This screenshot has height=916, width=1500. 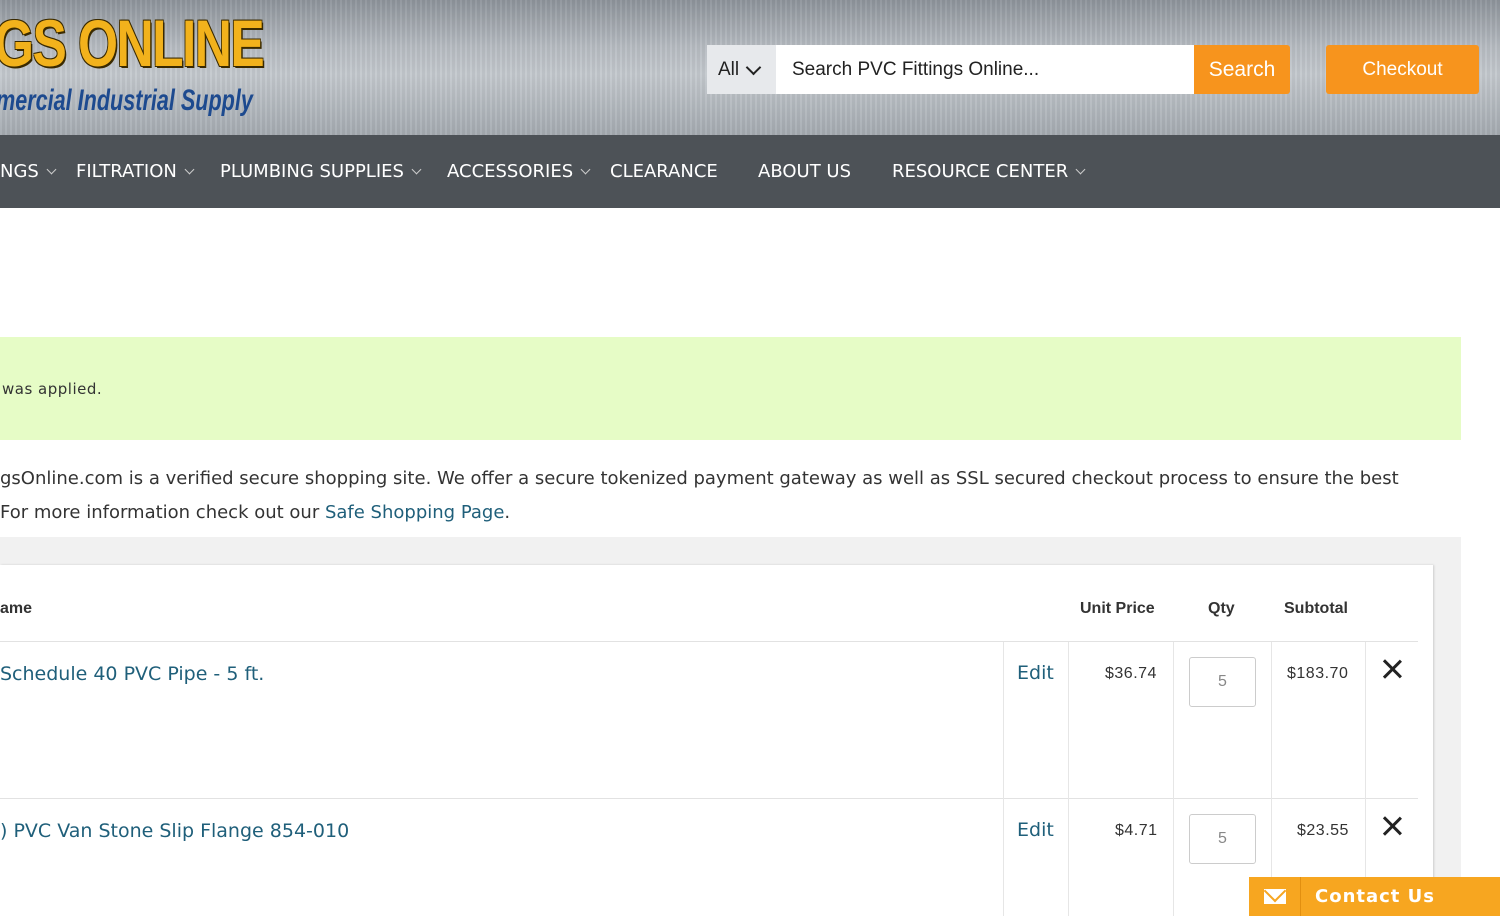 I want to click on unit-price: $4.71, so click(x=1136, y=830).